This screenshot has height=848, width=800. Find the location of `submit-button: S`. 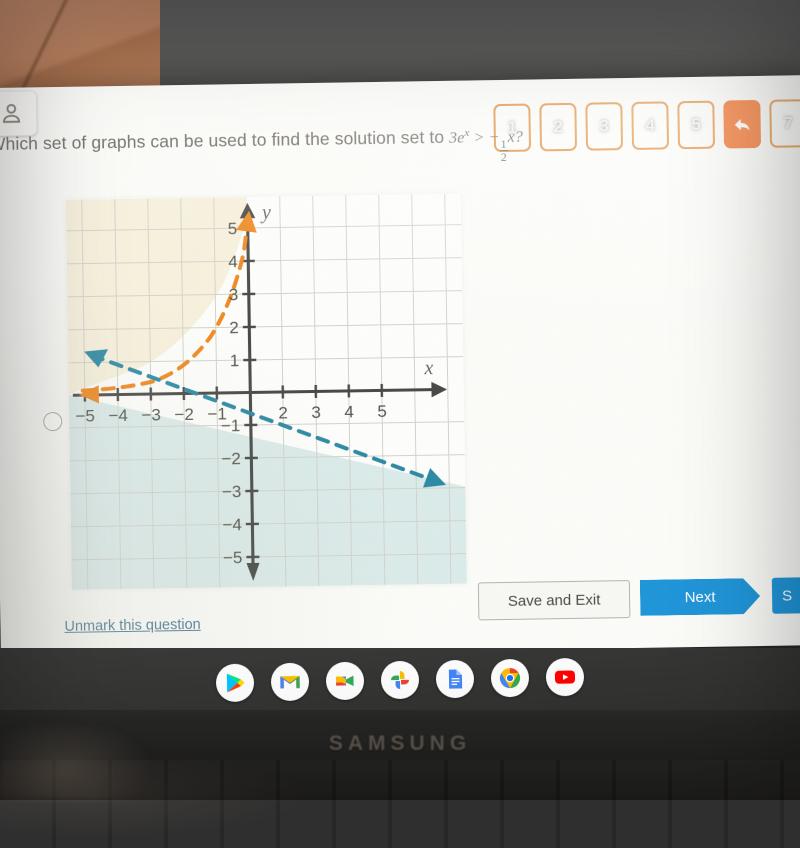

submit-button: S is located at coordinates (786, 595).